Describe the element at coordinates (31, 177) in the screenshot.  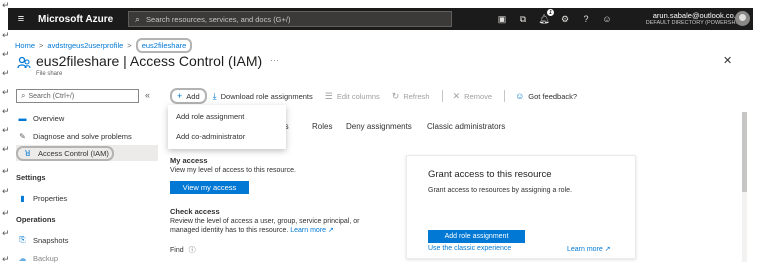
I see `sidebar-group-settings: Settings` at that location.